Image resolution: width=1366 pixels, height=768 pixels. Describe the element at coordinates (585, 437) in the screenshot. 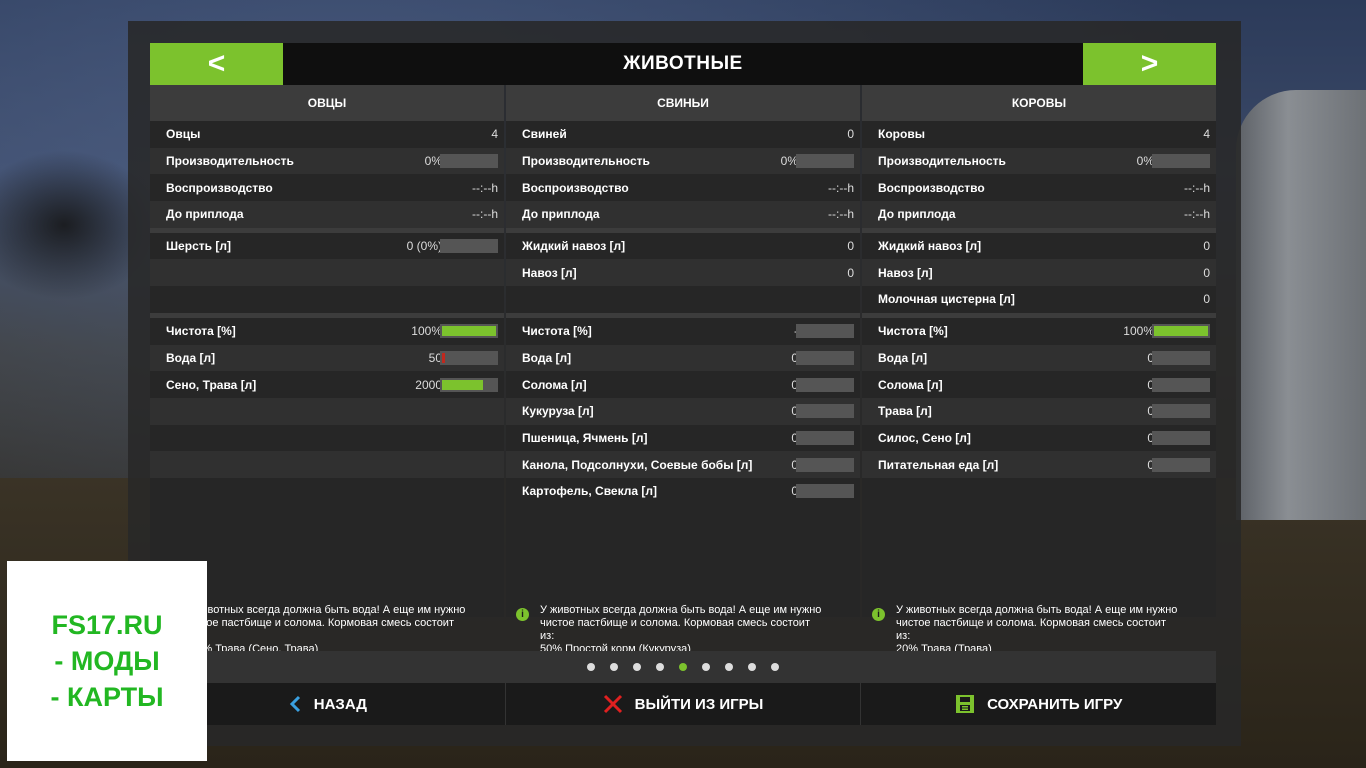

I see `stat-label: Пшеница, Ячмень [л]` at that location.